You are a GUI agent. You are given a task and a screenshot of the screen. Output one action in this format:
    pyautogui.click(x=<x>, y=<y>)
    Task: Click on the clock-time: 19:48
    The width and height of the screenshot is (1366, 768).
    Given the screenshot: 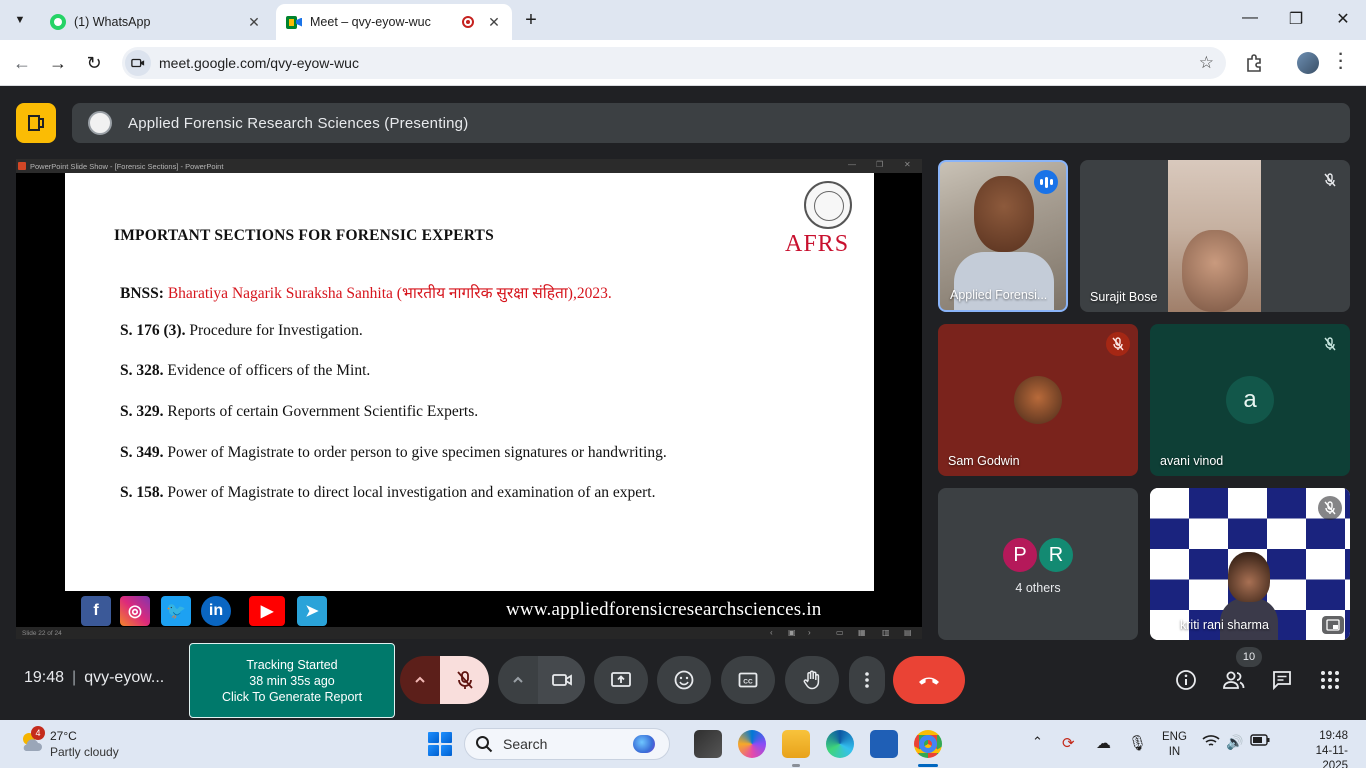 What is the action you would take?
    pyautogui.click(x=1333, y=736)
    